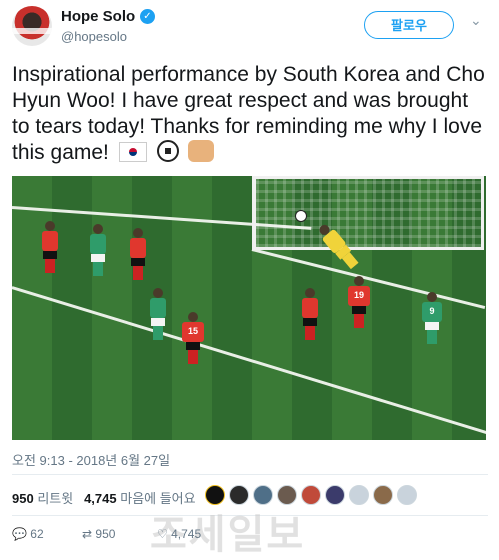  I want to click on soccer-ball-icon, so click(167, 151).